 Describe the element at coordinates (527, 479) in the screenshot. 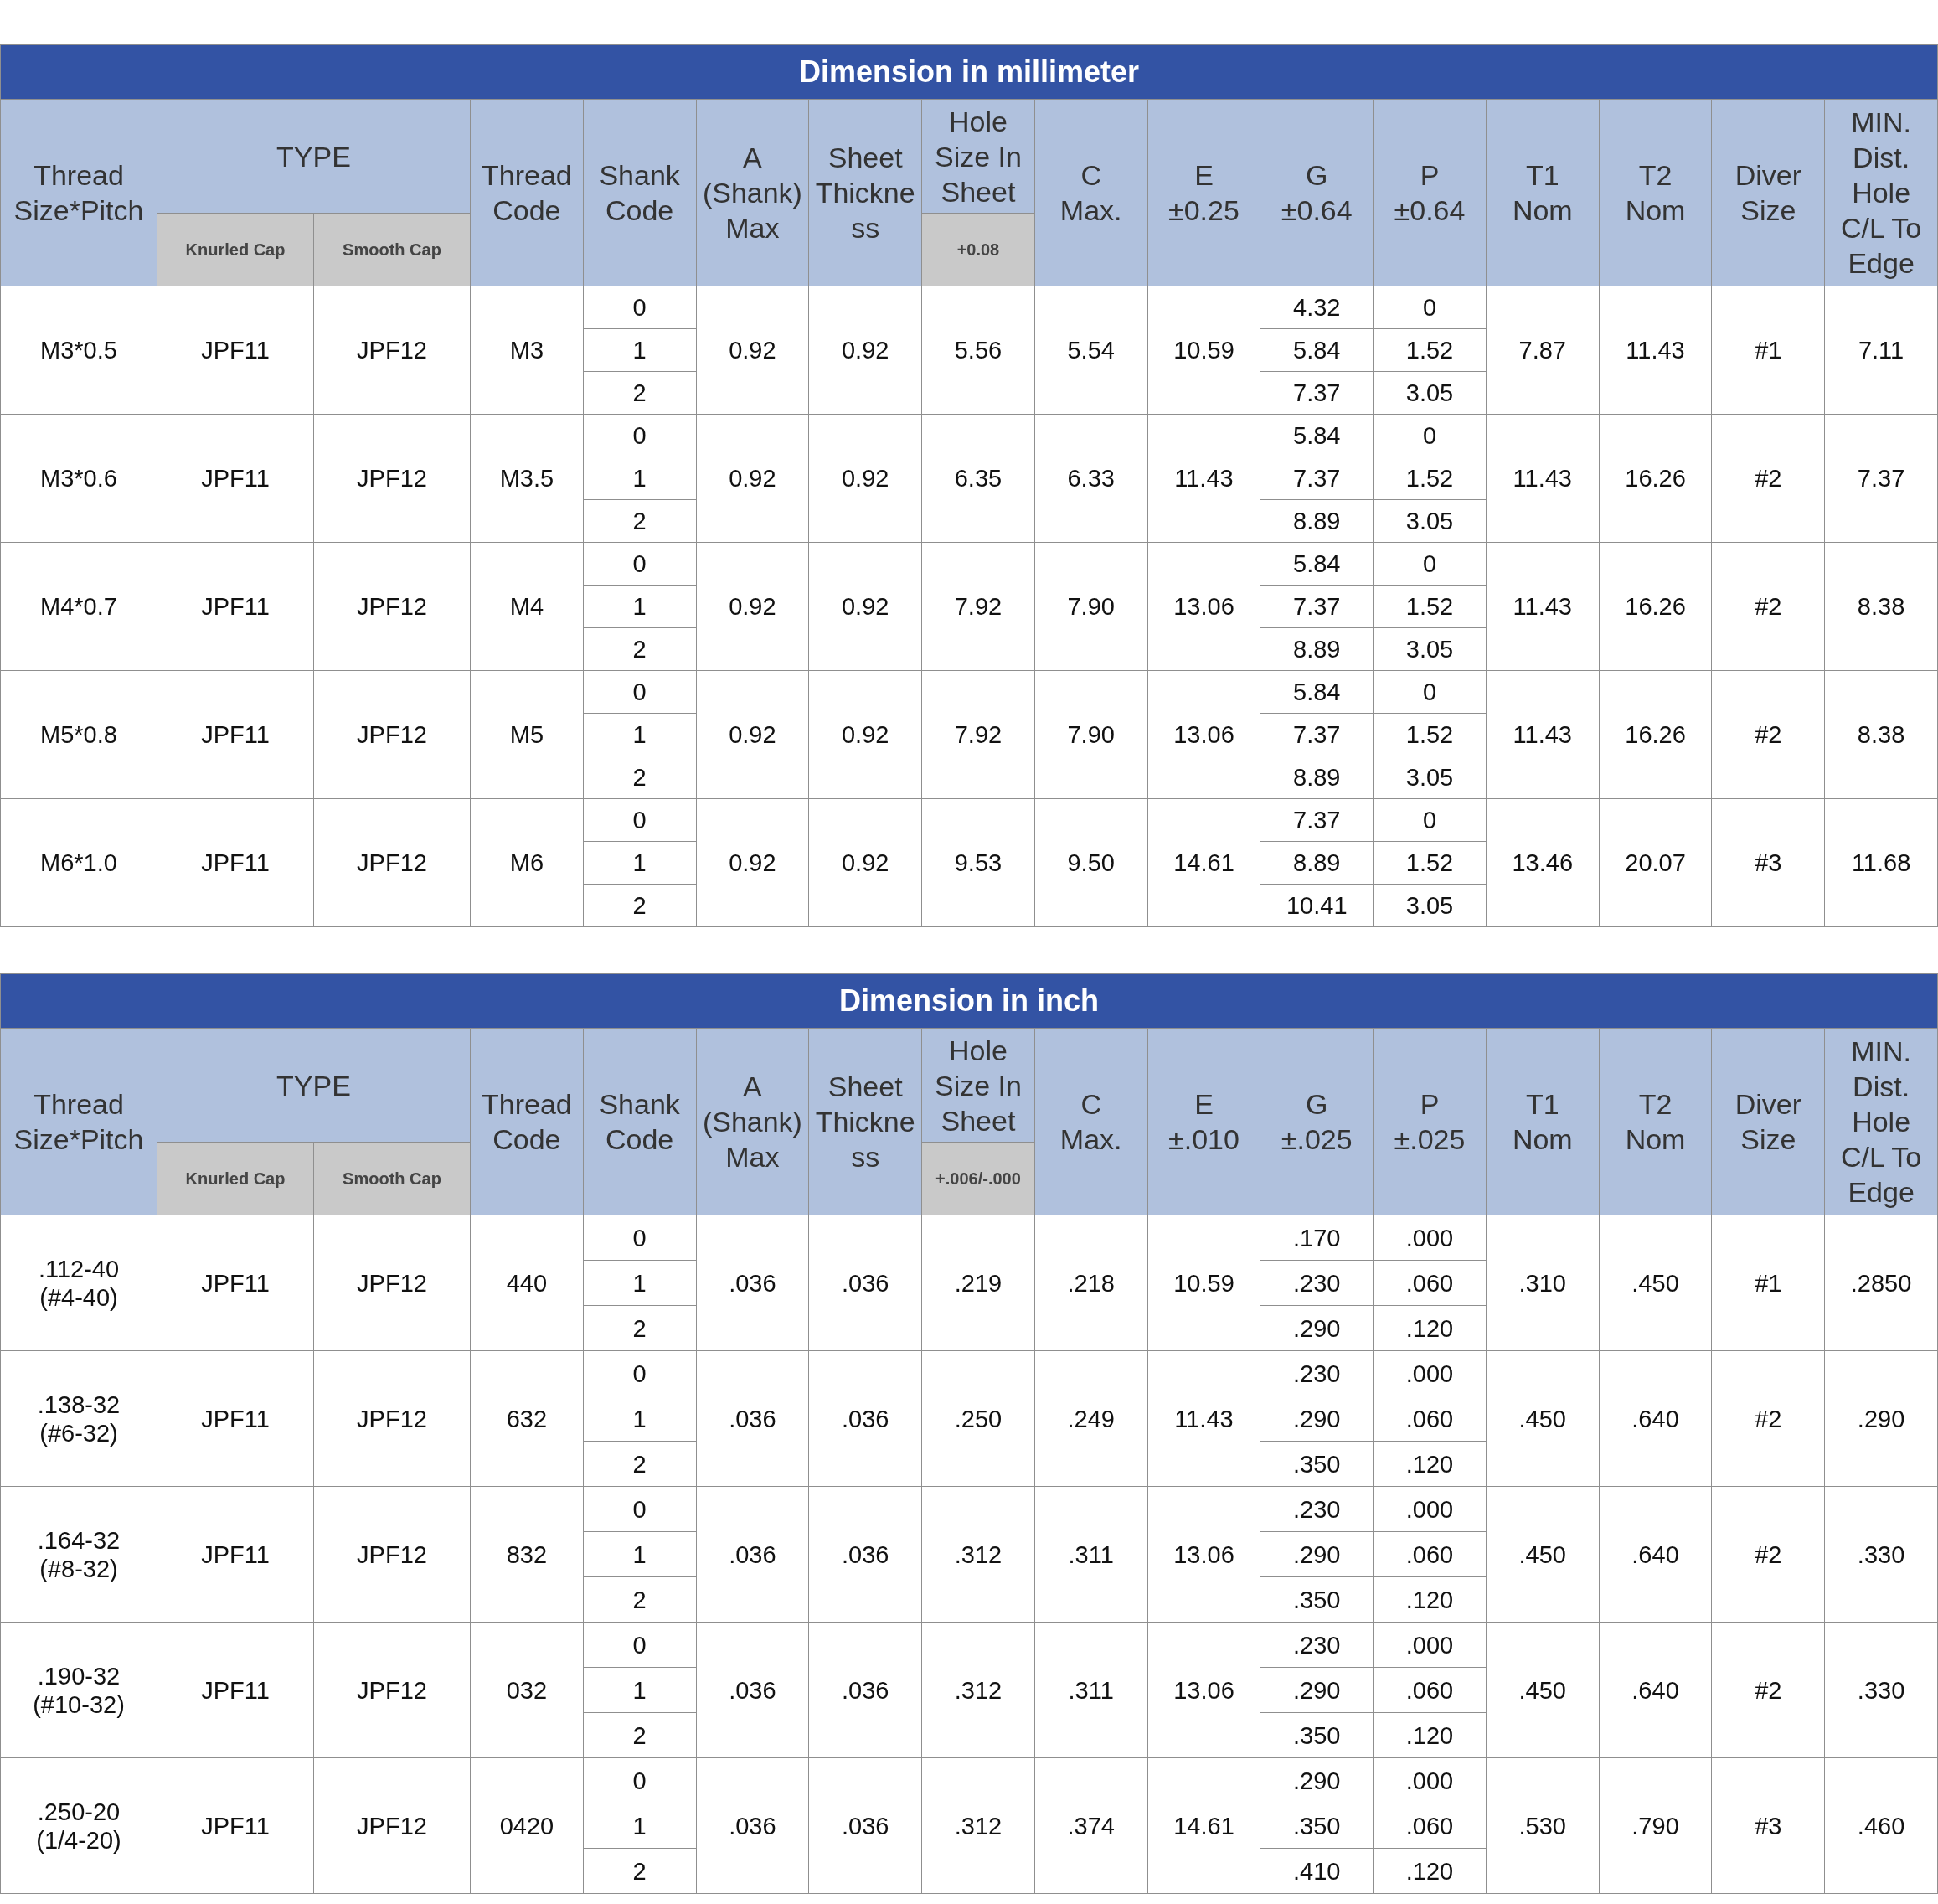

I see `table-cell: M3.5` at that location.